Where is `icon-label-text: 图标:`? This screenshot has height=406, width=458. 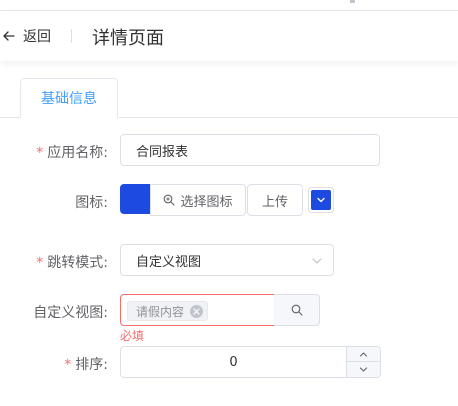 icon-label-text: 图标: is located at coordinates (91, 203).